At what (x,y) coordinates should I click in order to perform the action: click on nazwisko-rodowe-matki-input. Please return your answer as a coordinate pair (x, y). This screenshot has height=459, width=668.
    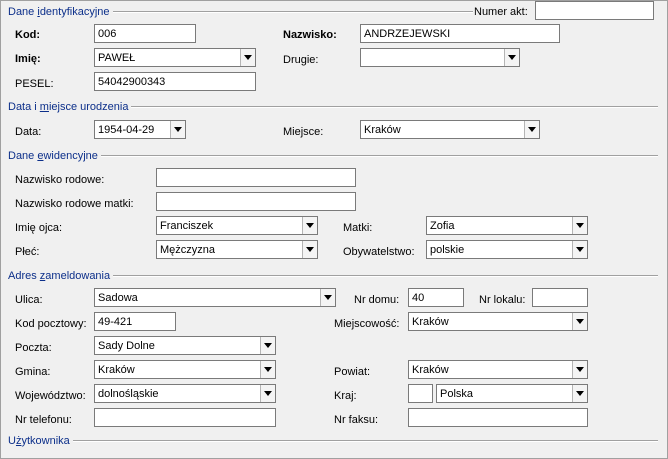
    Looking at the image, I should click on (256, 201).